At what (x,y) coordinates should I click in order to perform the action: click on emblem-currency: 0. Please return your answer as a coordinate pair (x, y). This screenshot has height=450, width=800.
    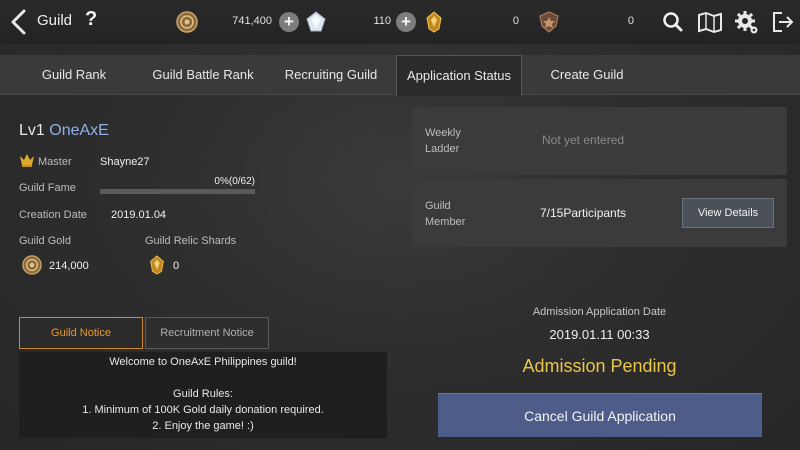
    Looking at the image, I should click on (588, 22).